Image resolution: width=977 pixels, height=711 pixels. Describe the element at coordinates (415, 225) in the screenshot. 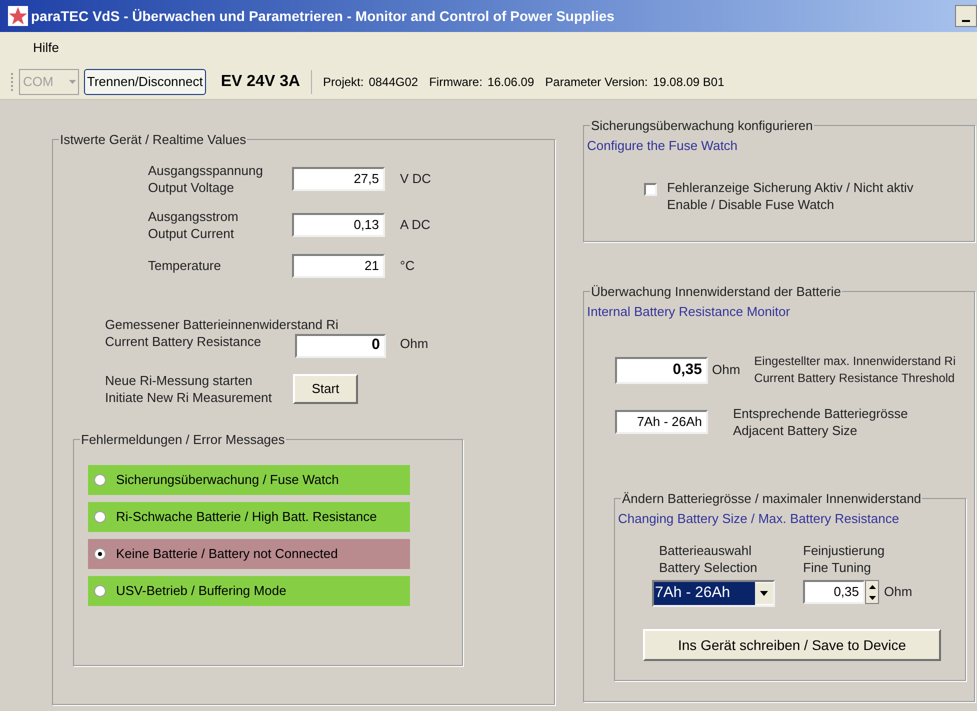

I see `unit-label: A DC` at that location.